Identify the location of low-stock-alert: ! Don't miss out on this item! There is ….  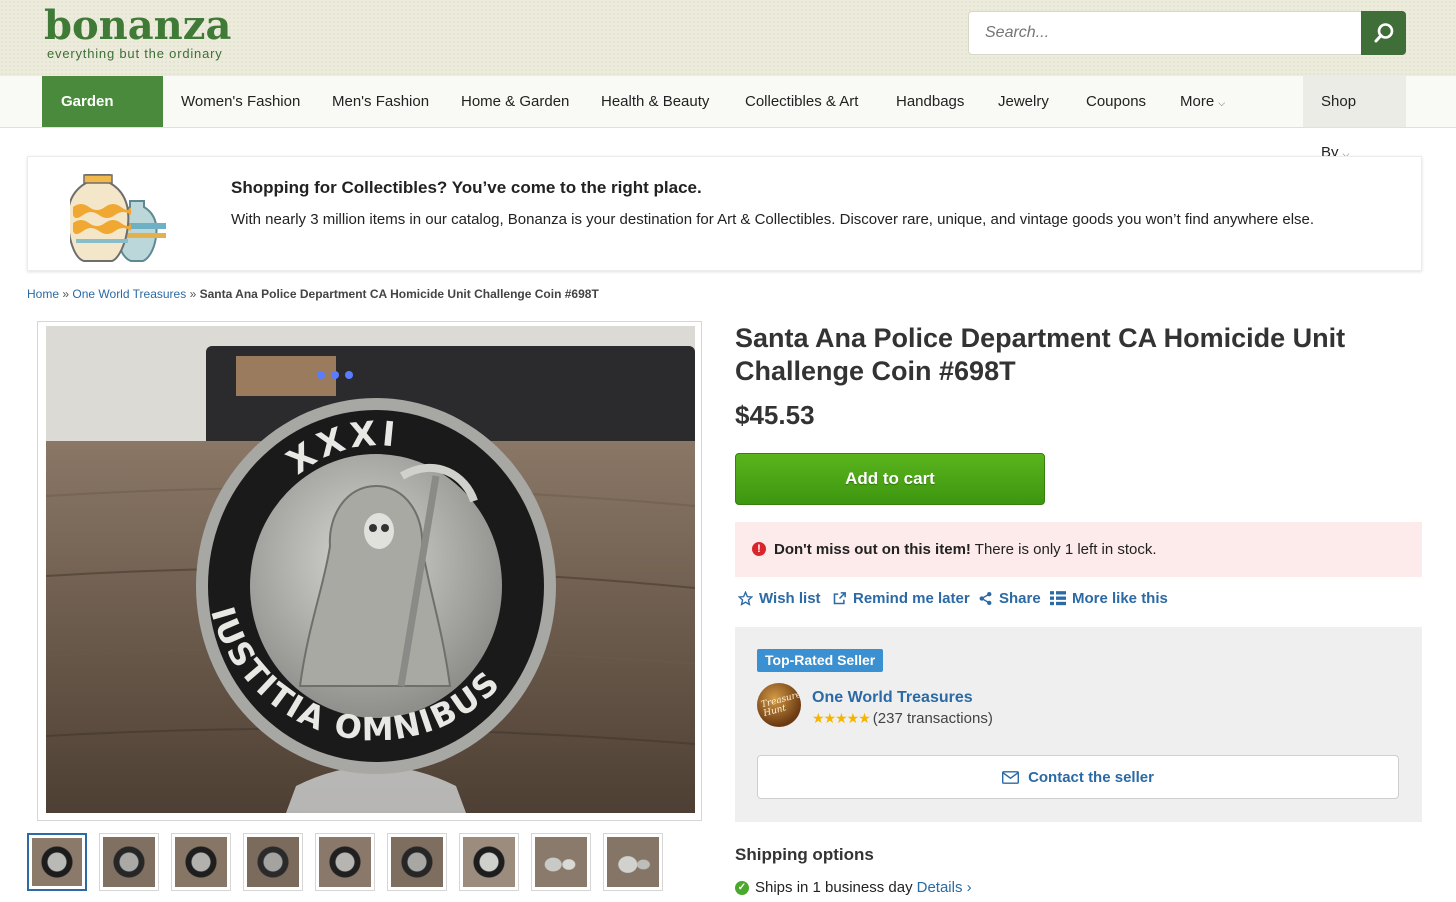
(1078, 549).